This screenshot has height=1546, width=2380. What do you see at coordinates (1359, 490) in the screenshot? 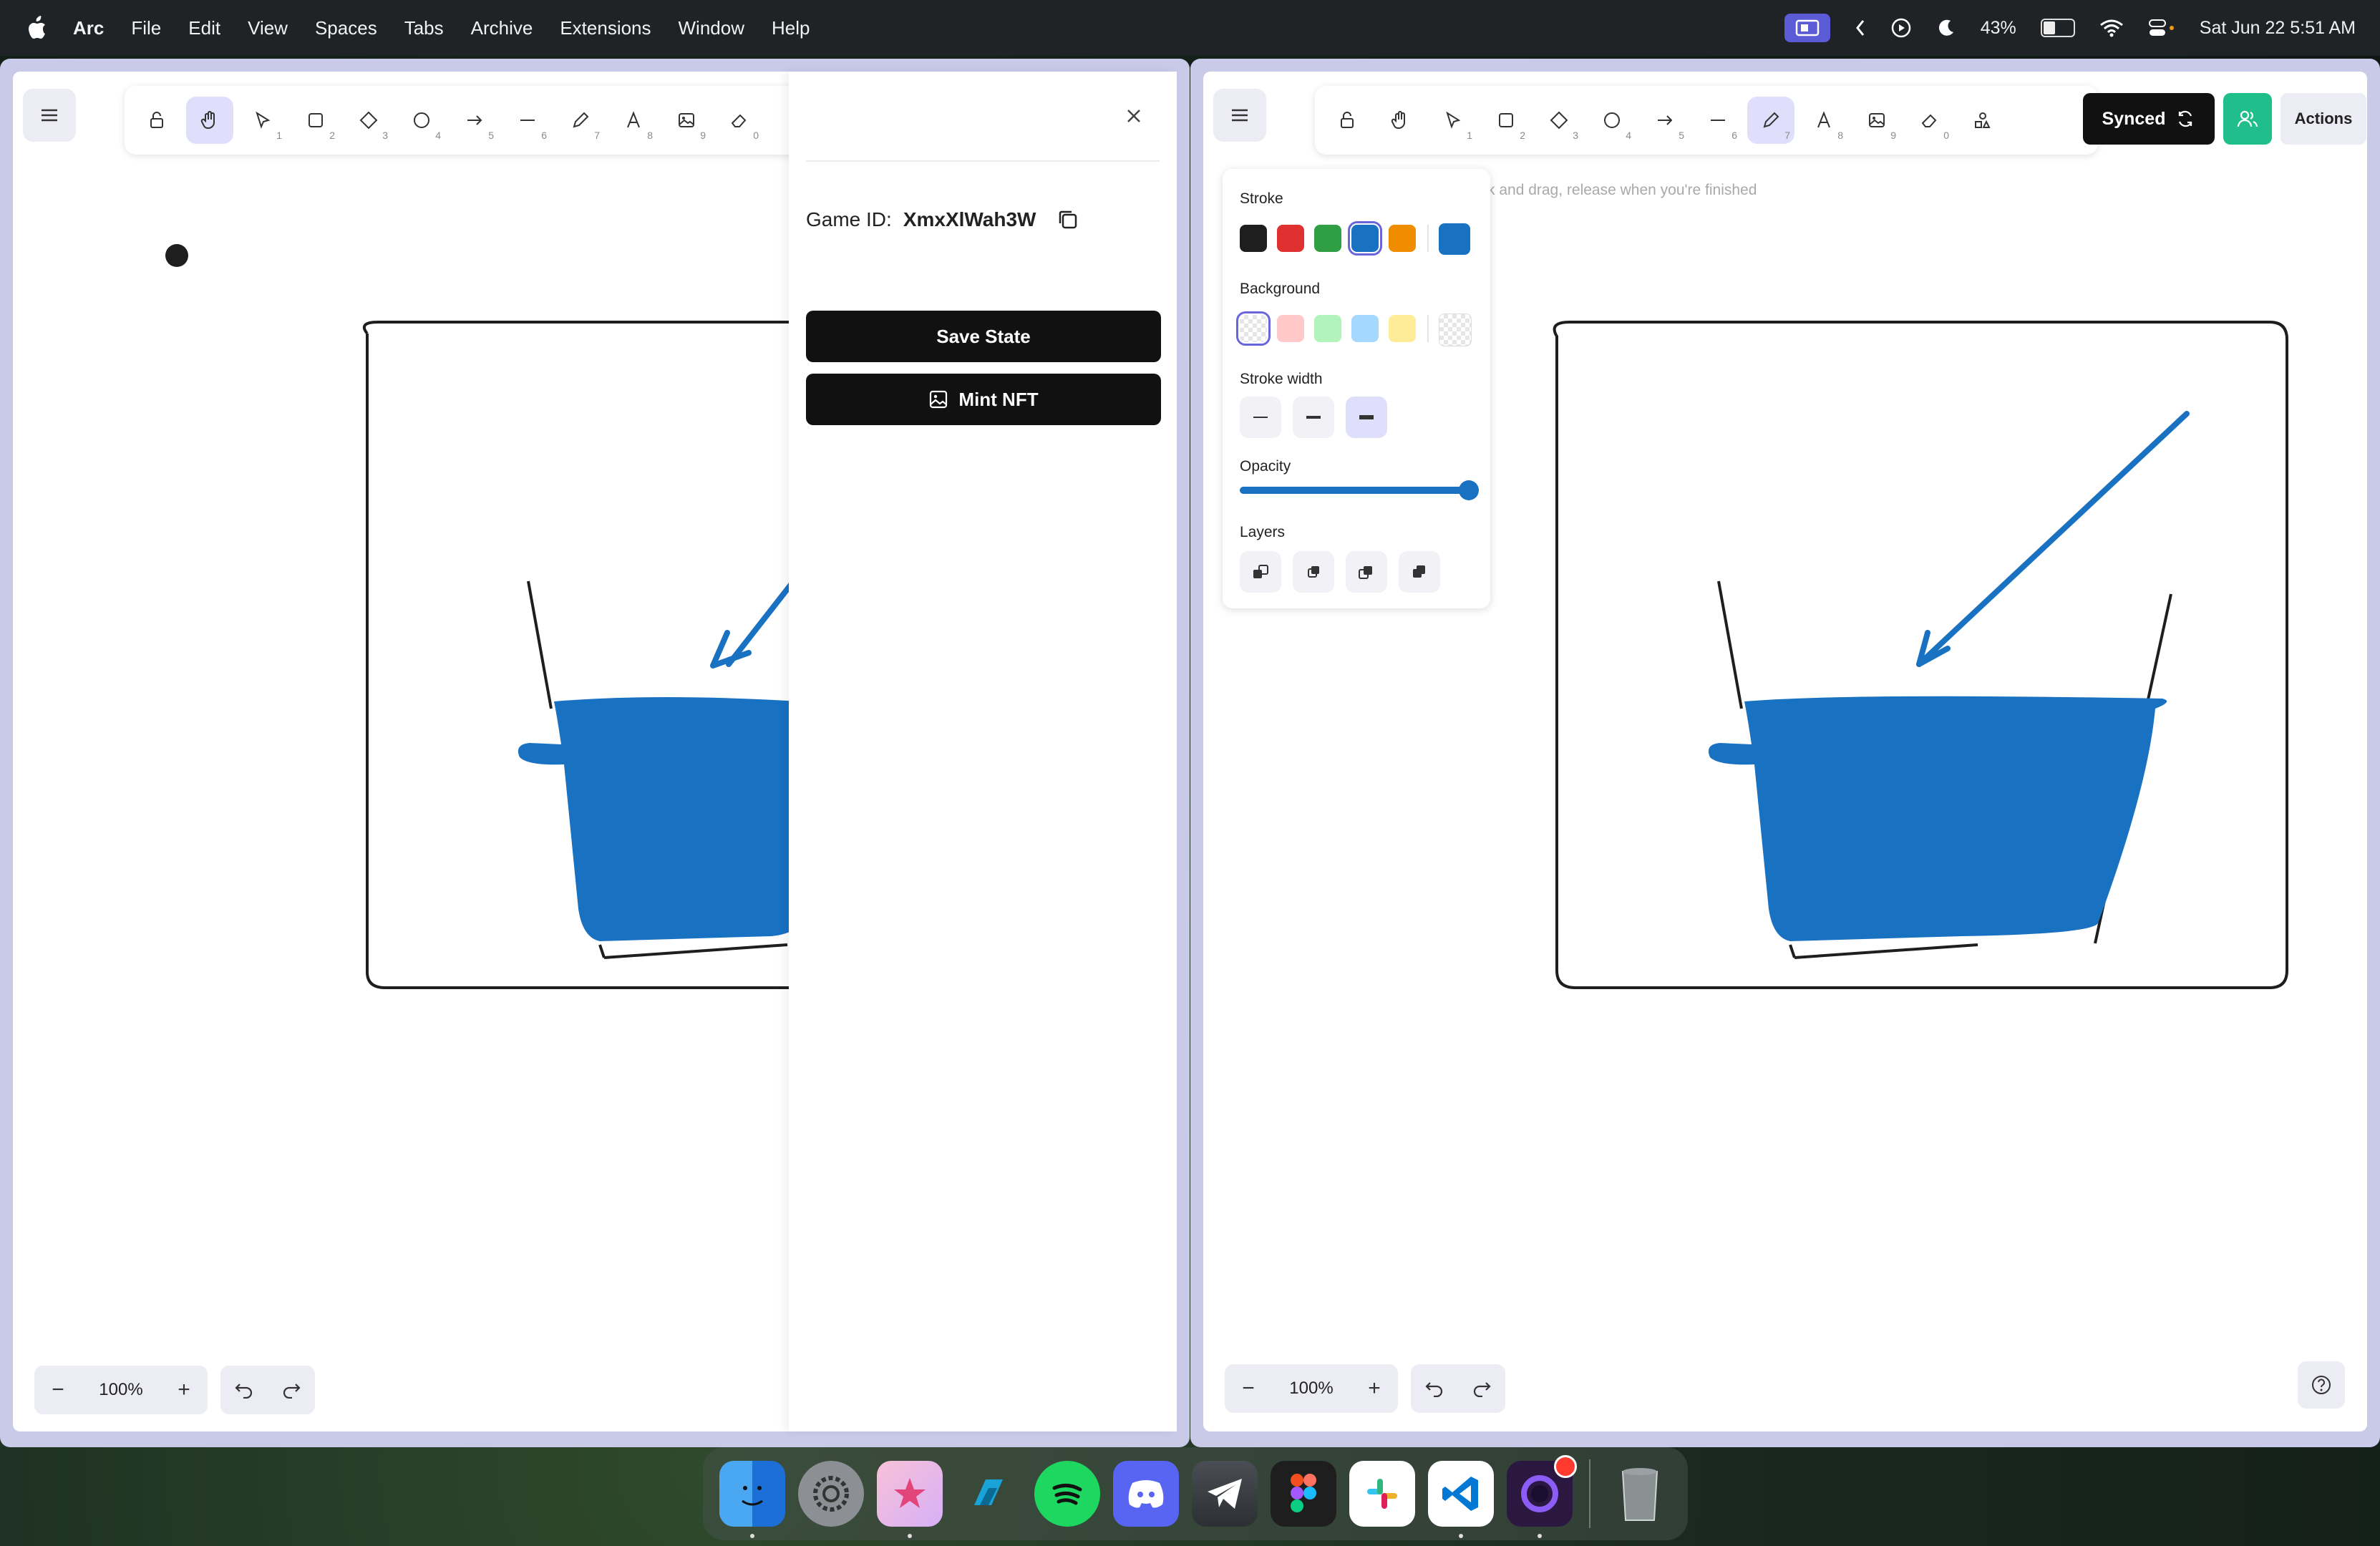
I see `opacity-slider` at bounding box center [1359, 490].